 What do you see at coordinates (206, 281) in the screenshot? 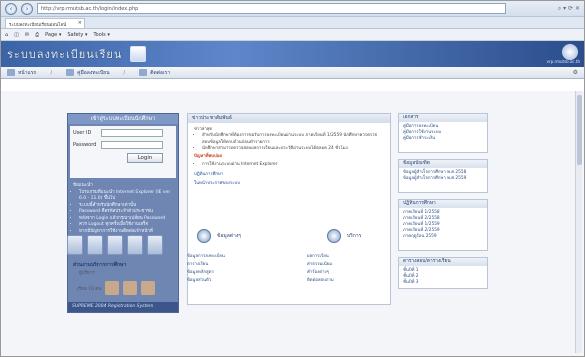
I see `service-link: ข้อมูลส่วนตัว` at bounding box center [206, 281].